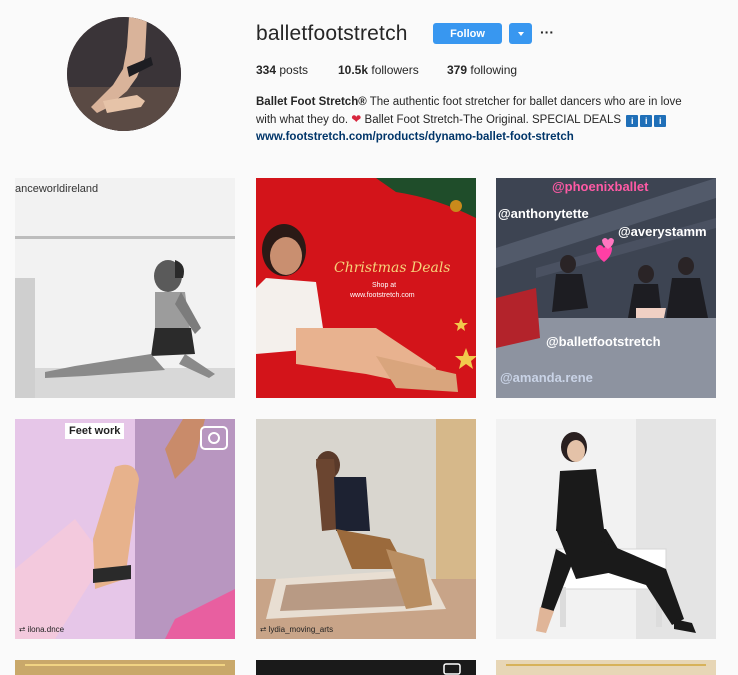 The height and width of the screenshot is (675, 738). Describe the element at coordinates (382, 295) in the screenshot. I see `post-overlay-url: www.footstretch.com` at that location.